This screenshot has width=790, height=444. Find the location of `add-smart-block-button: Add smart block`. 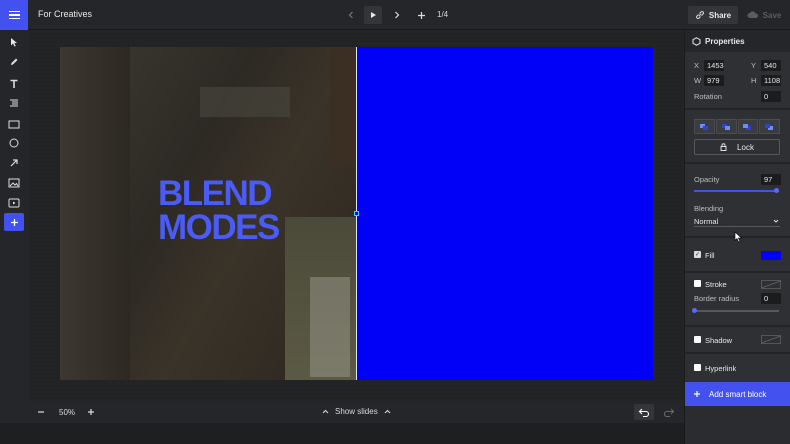

add-smart-block-button: Add smart block is located at coordinates (737, 394).